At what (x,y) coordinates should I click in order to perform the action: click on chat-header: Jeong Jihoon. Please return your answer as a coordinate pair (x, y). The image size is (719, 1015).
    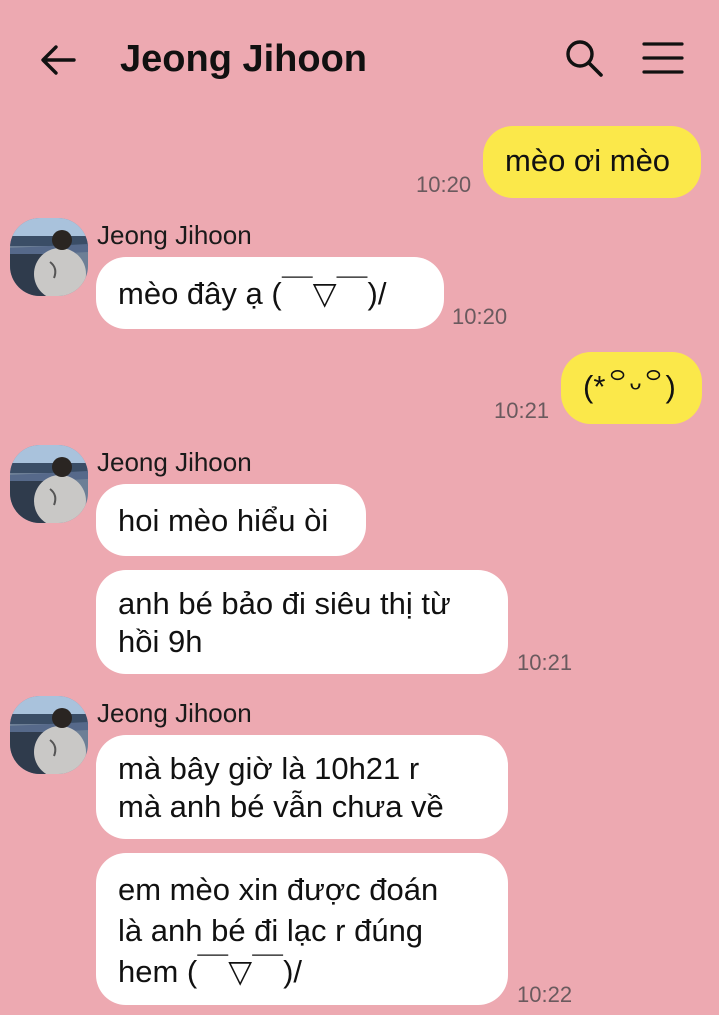
    Looking at the image, I should click on (359, 59).